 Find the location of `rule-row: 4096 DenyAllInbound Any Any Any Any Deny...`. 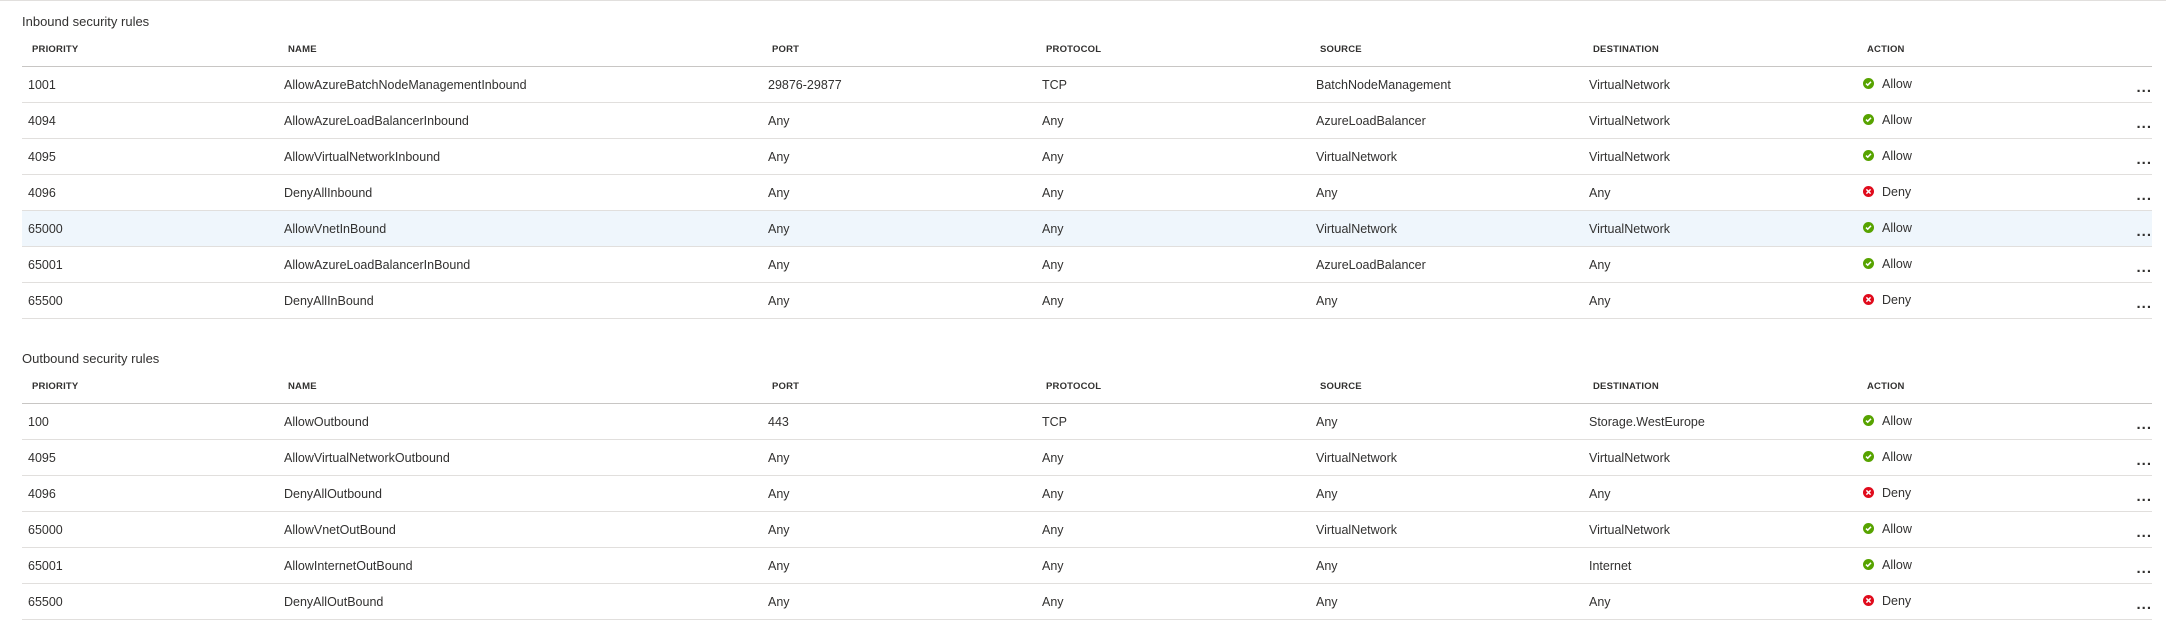

rule-row: 4096 DenyAllInbound Any Any Any Any Deny... is located at coordinates (1087, 192).